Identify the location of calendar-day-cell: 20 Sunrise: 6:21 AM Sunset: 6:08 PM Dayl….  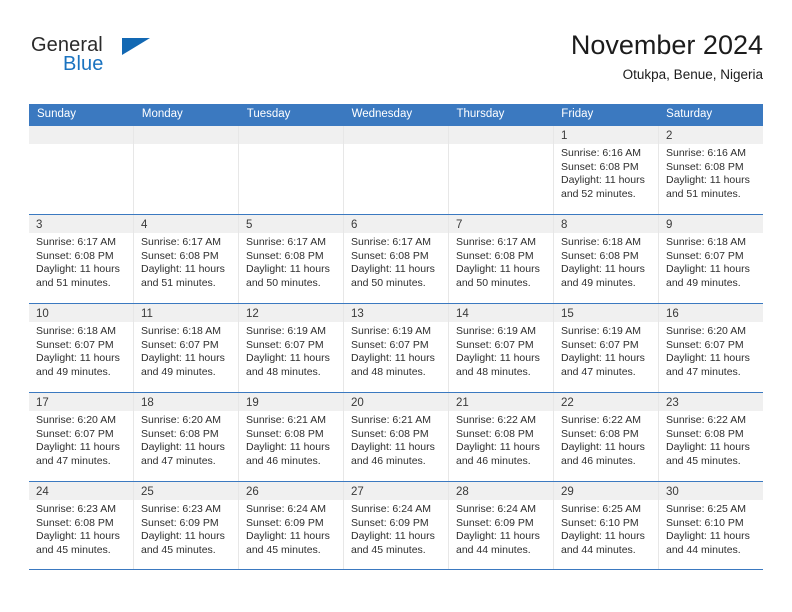
(396, 437).